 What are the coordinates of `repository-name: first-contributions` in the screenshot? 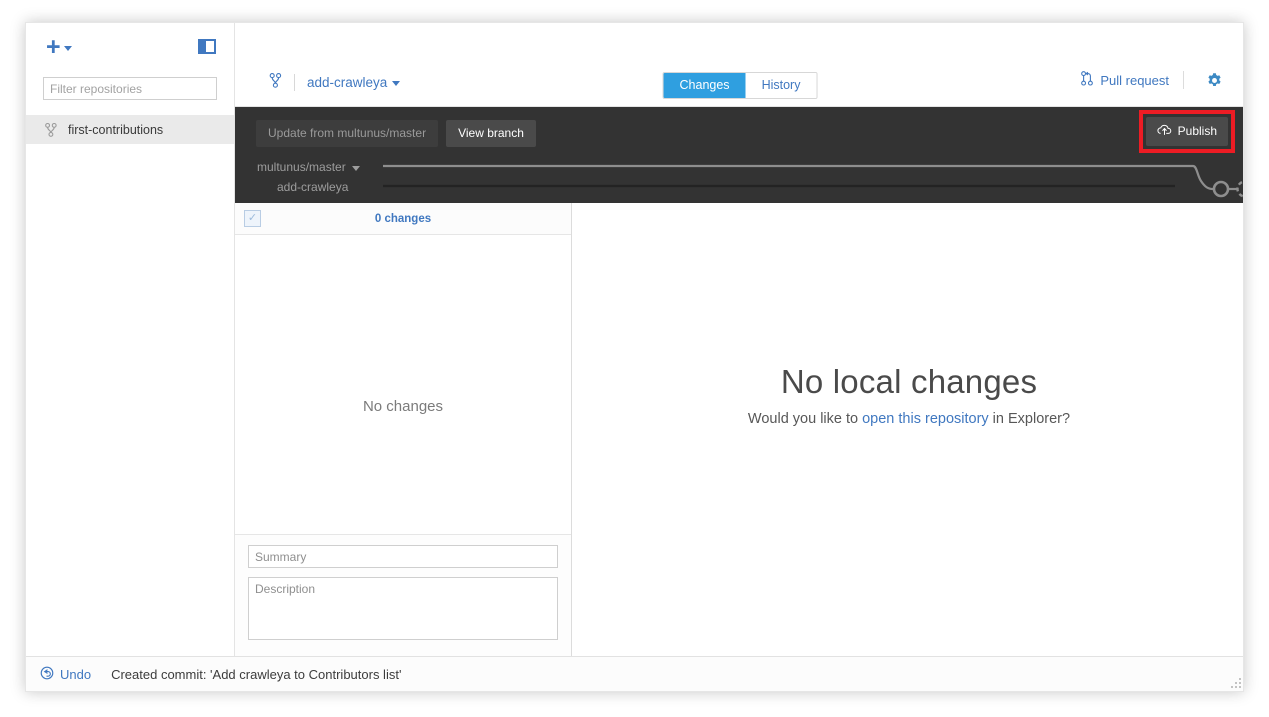 It's located at (116, 129).